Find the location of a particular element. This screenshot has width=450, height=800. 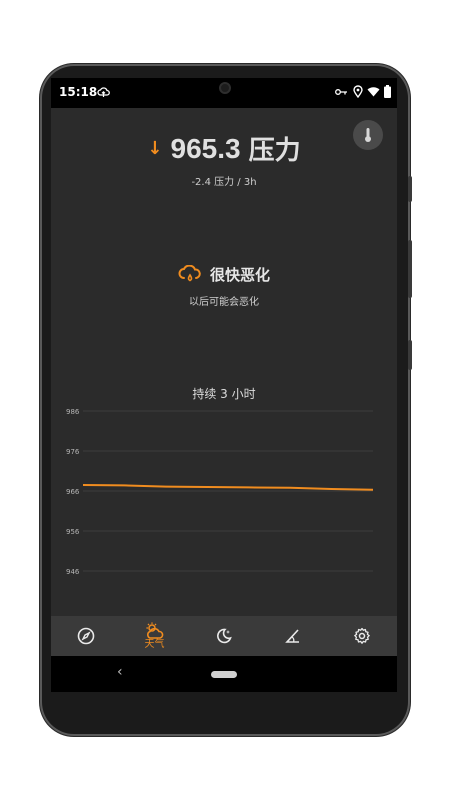

system-nav-bar: ‹ is located at coordinates (224, 674).